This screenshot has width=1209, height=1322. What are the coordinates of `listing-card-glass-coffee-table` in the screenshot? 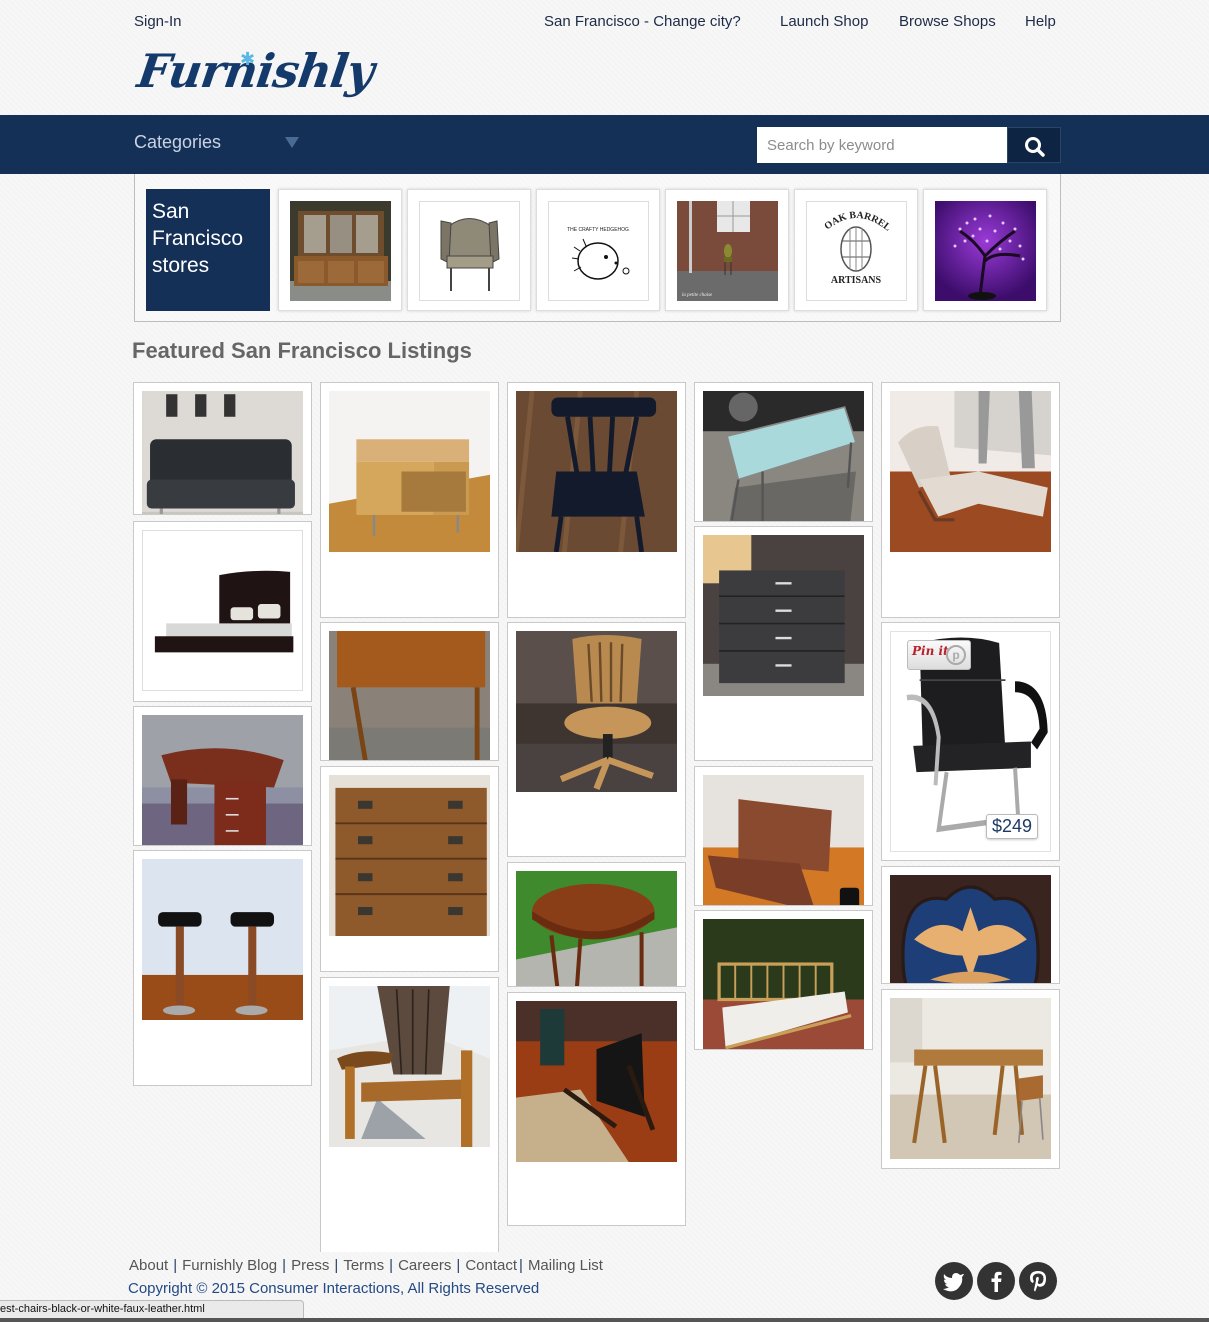 It's located at (783, 452).